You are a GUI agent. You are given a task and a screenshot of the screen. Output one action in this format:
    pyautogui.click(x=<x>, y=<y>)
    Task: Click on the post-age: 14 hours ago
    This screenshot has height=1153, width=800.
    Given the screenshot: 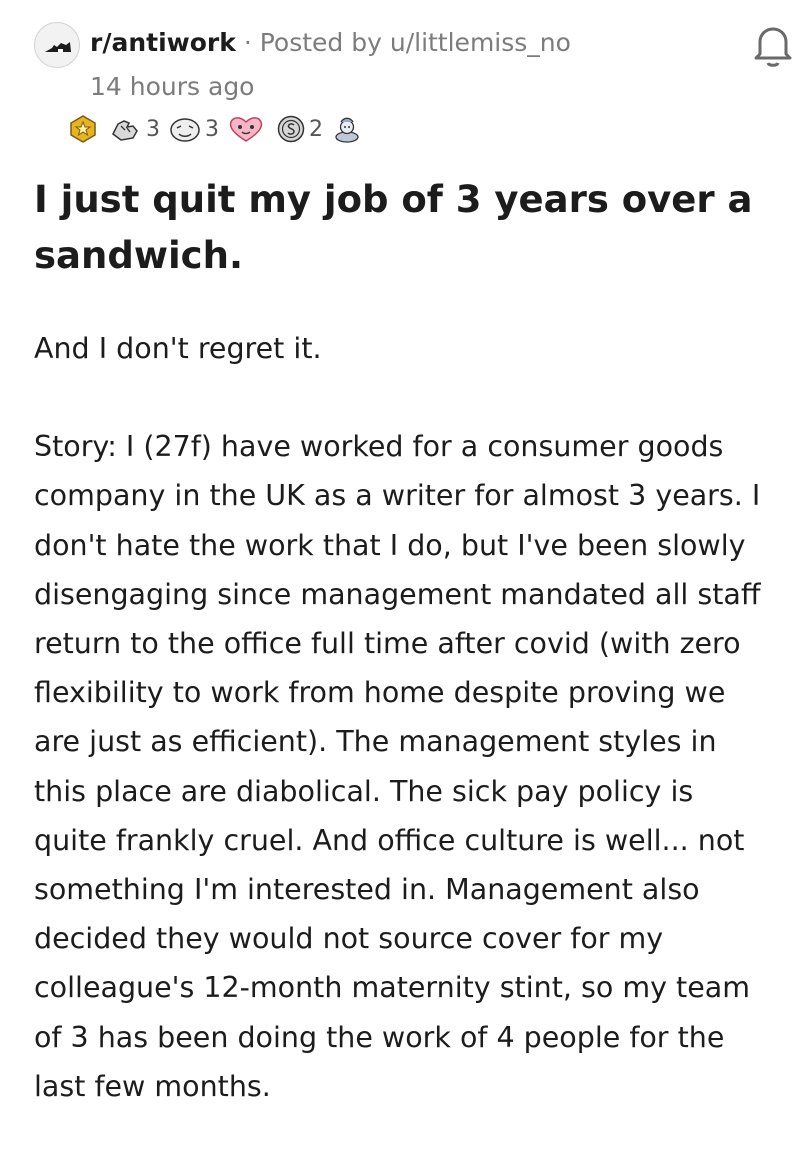 What is the action you would take?
    pyautogui.click(x=172, y=86)
    